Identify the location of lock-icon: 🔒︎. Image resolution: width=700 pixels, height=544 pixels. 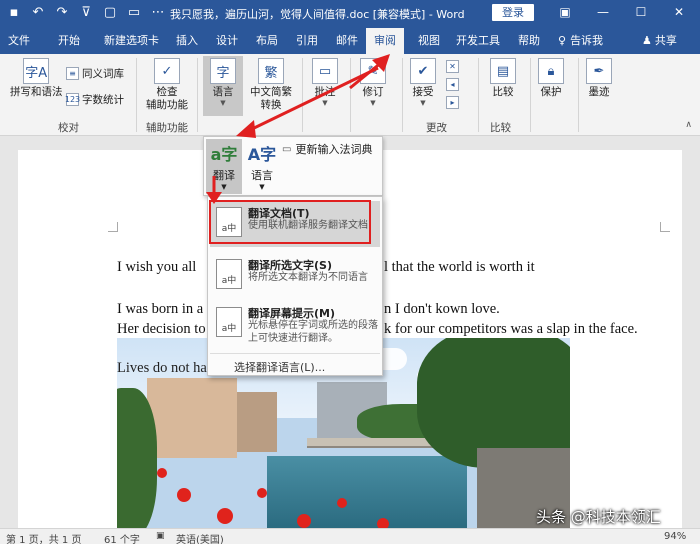
(551, 71).